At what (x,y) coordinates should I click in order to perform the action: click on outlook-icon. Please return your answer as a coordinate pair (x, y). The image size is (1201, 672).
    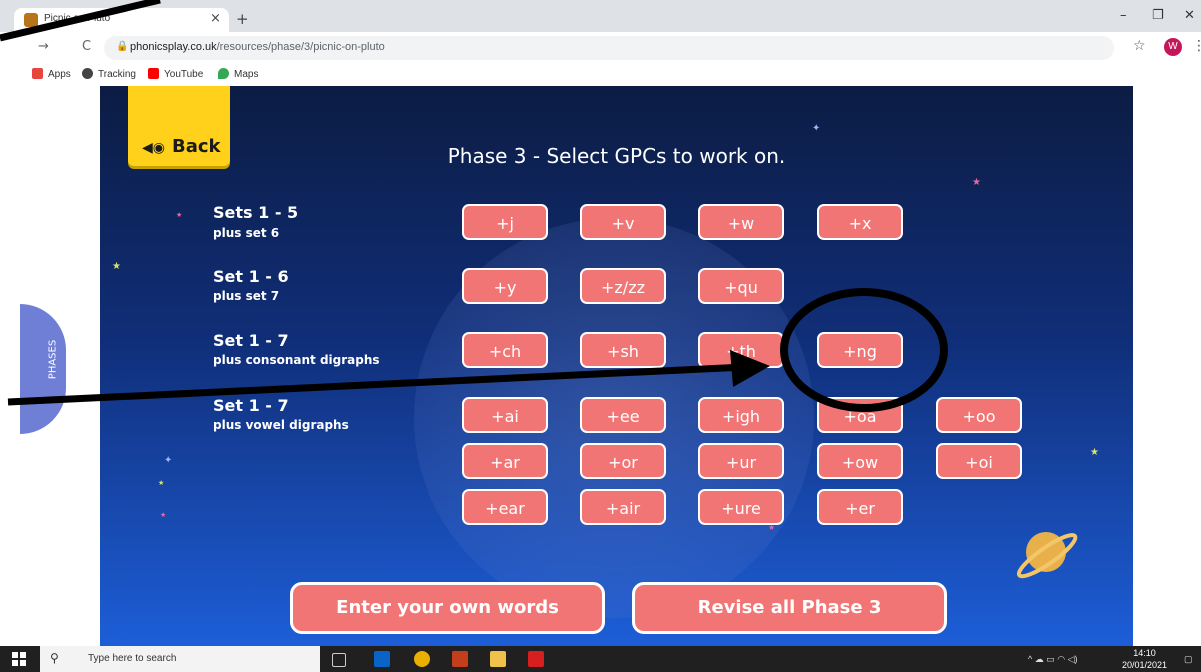
    Looking at the image, I should click on (382, 659).